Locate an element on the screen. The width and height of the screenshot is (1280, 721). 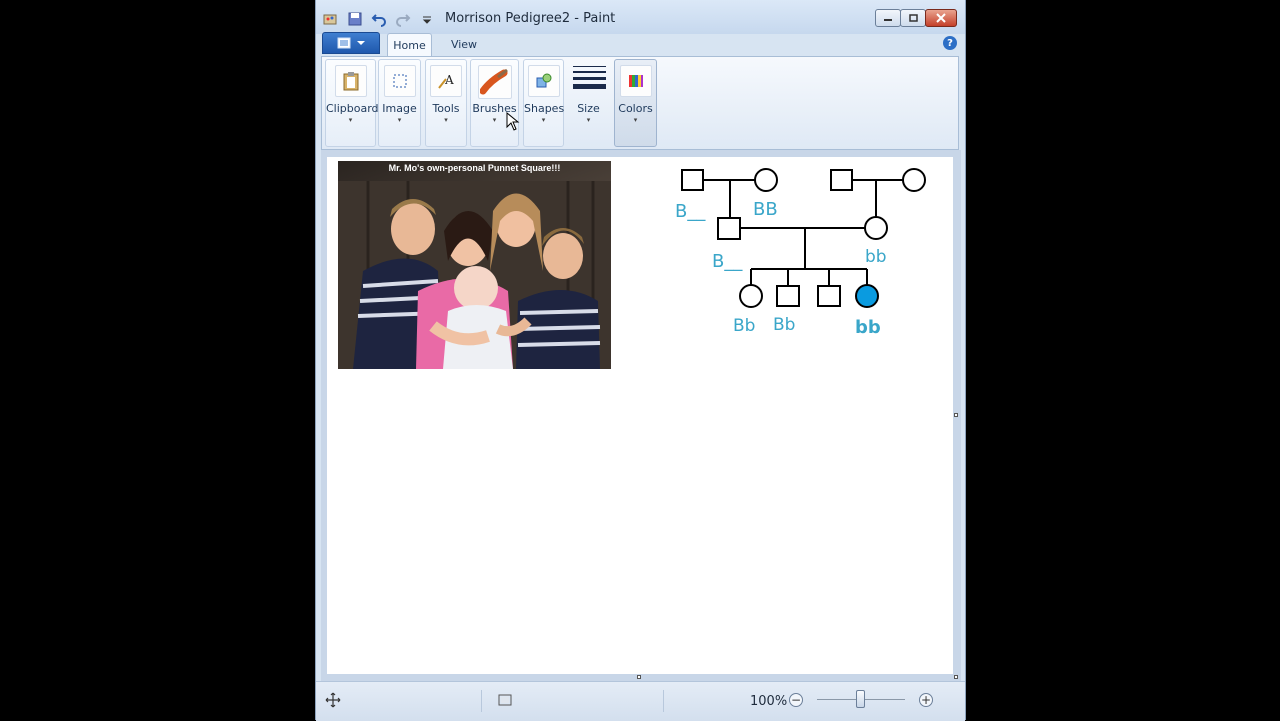
label-mother: bb is located at coordinates (876, 257).